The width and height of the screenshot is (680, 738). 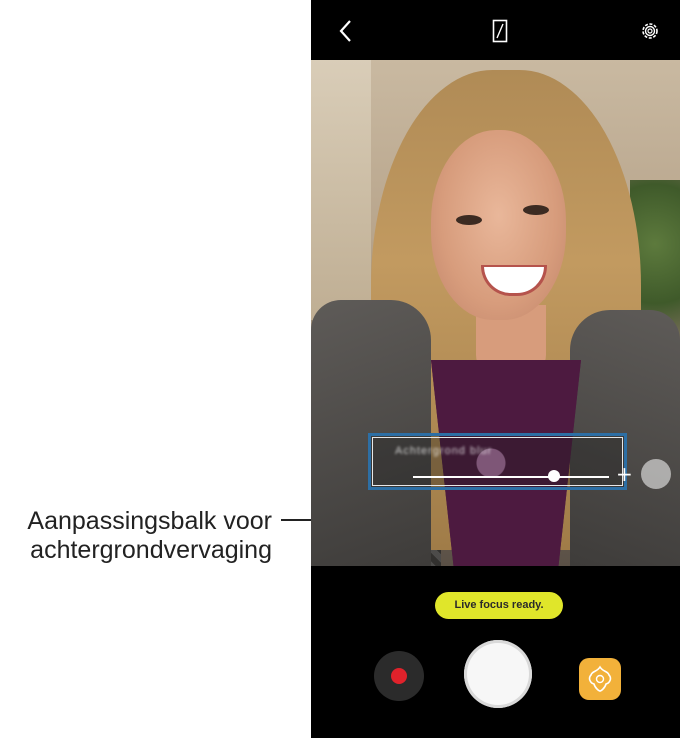 I want to click on plus-icon: +, so click(x=624, y=474).